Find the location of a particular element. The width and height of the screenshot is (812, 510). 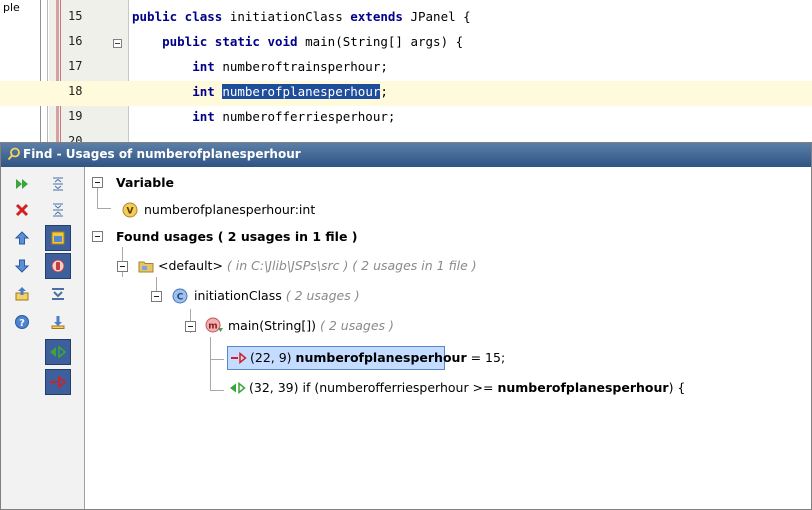

show-read-usages-icon is located at coordinates (58, 352).